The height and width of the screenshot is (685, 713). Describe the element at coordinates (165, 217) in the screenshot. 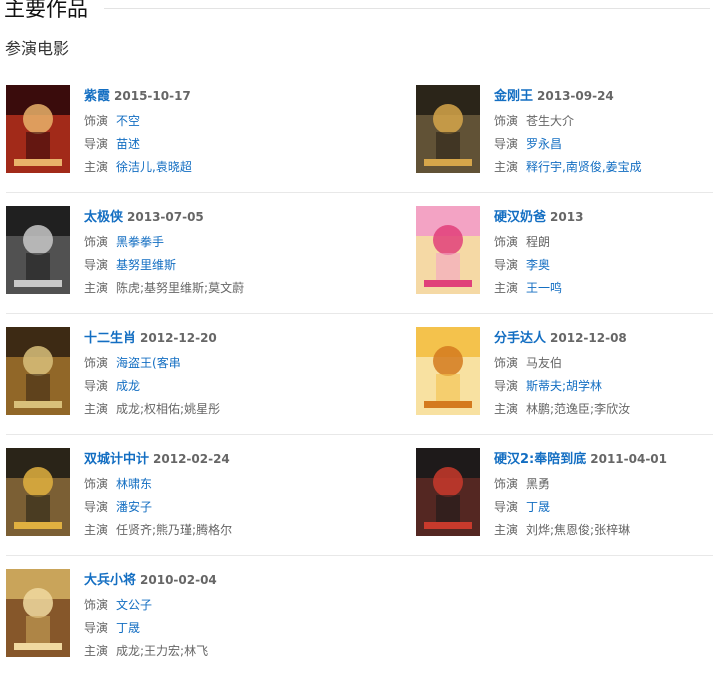

I see `film-release-date: 2013-07-05` at that location.